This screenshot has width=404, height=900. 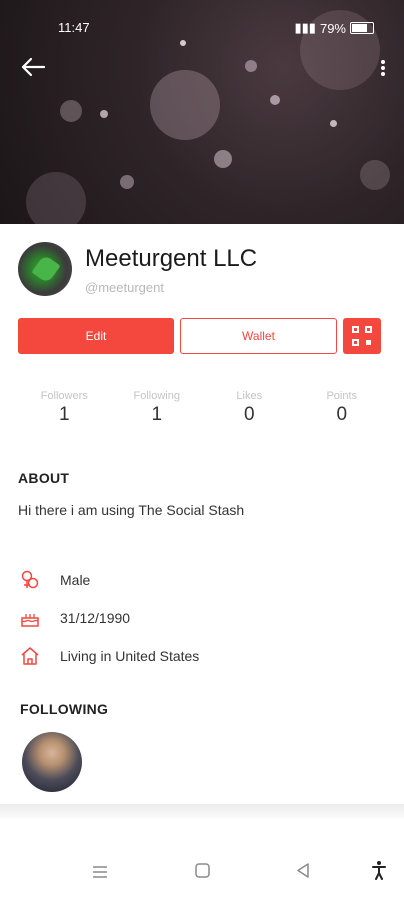 What do you see at coordinates (202, 27) in the screenshot?
I see `status-bar: 11:47 ▮▮▮ 79%` at bounding box center [202, 27].